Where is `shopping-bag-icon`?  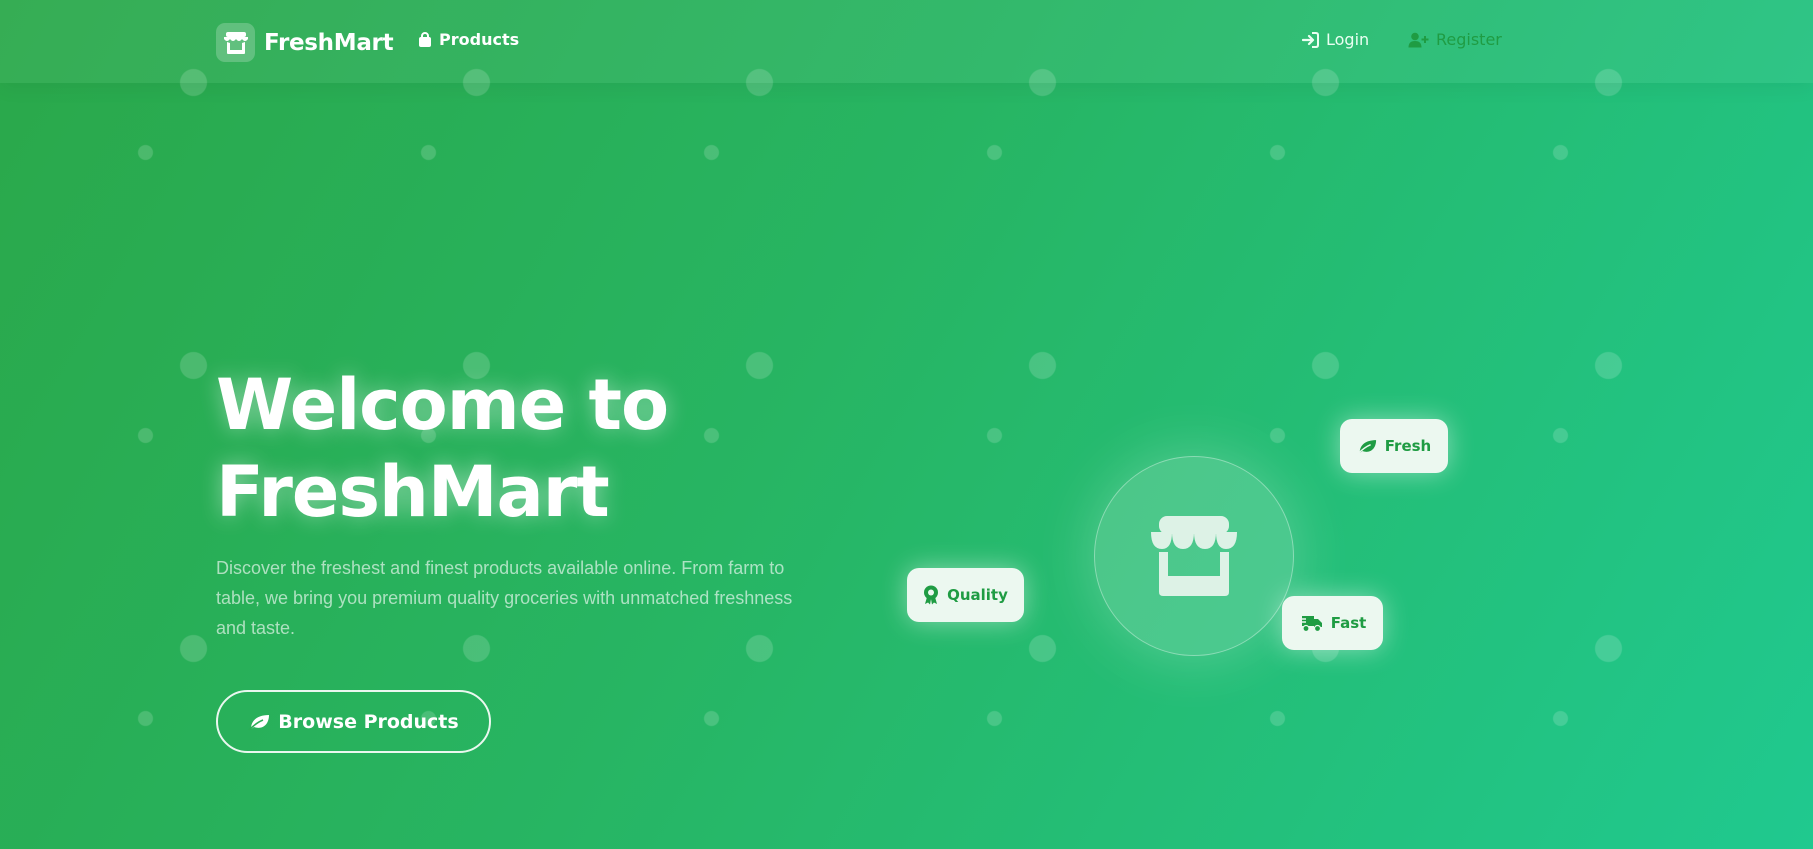
shopping-bag-icon is located at coordinates (425, 39).